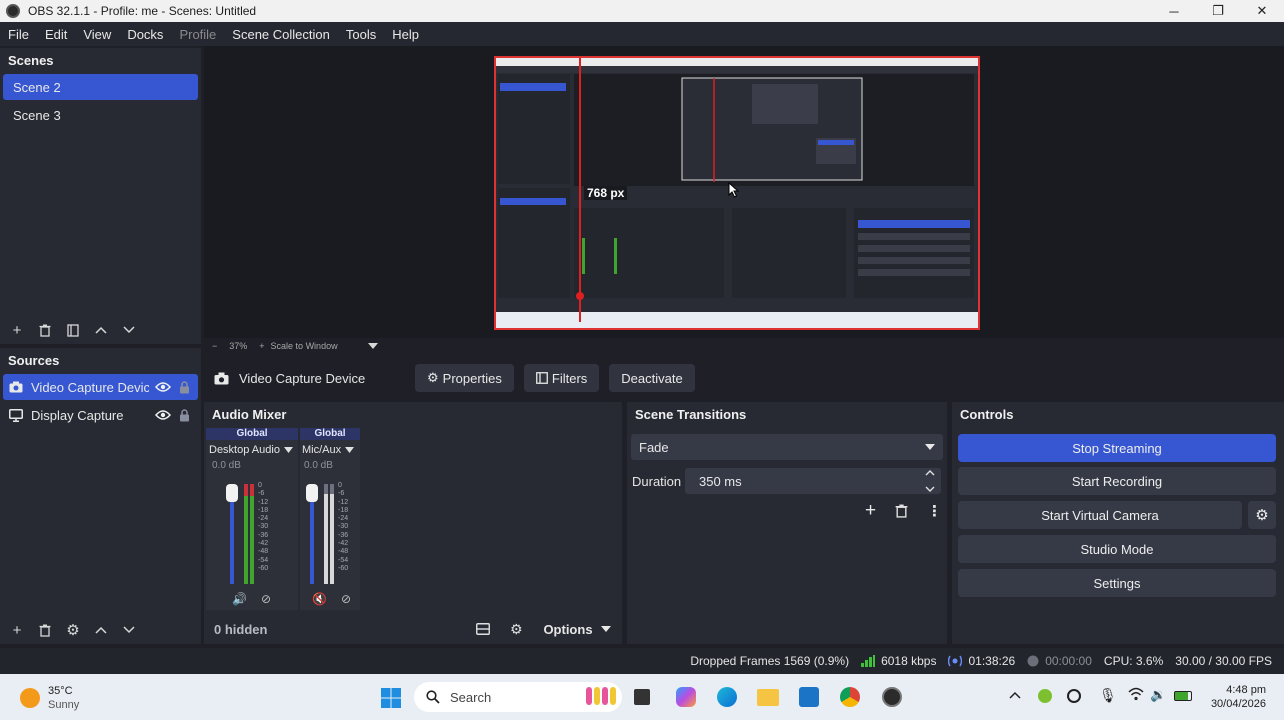  What do you see at coordinates (901, 511) in the screenshot?
I see `remove-transition-icon` at bounding box center [901, 511].